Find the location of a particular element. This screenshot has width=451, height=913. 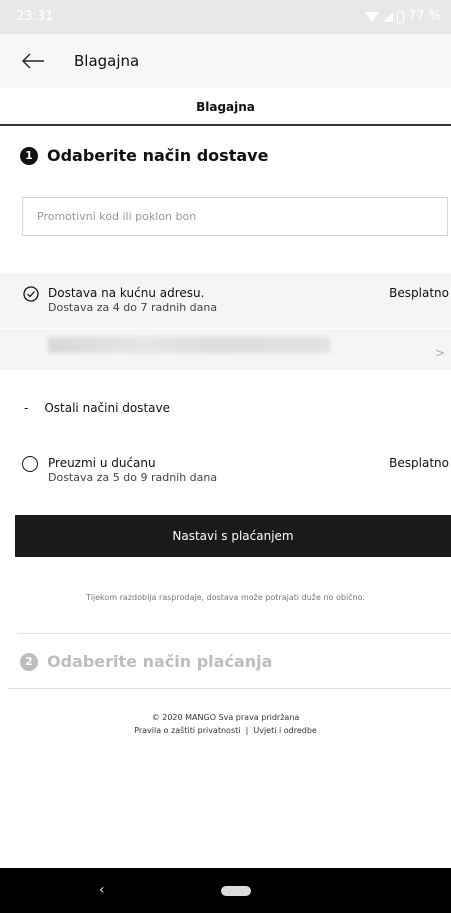

step-2-heading: 2 Odaberite način plaćanja is located at coordinates (146, 661).